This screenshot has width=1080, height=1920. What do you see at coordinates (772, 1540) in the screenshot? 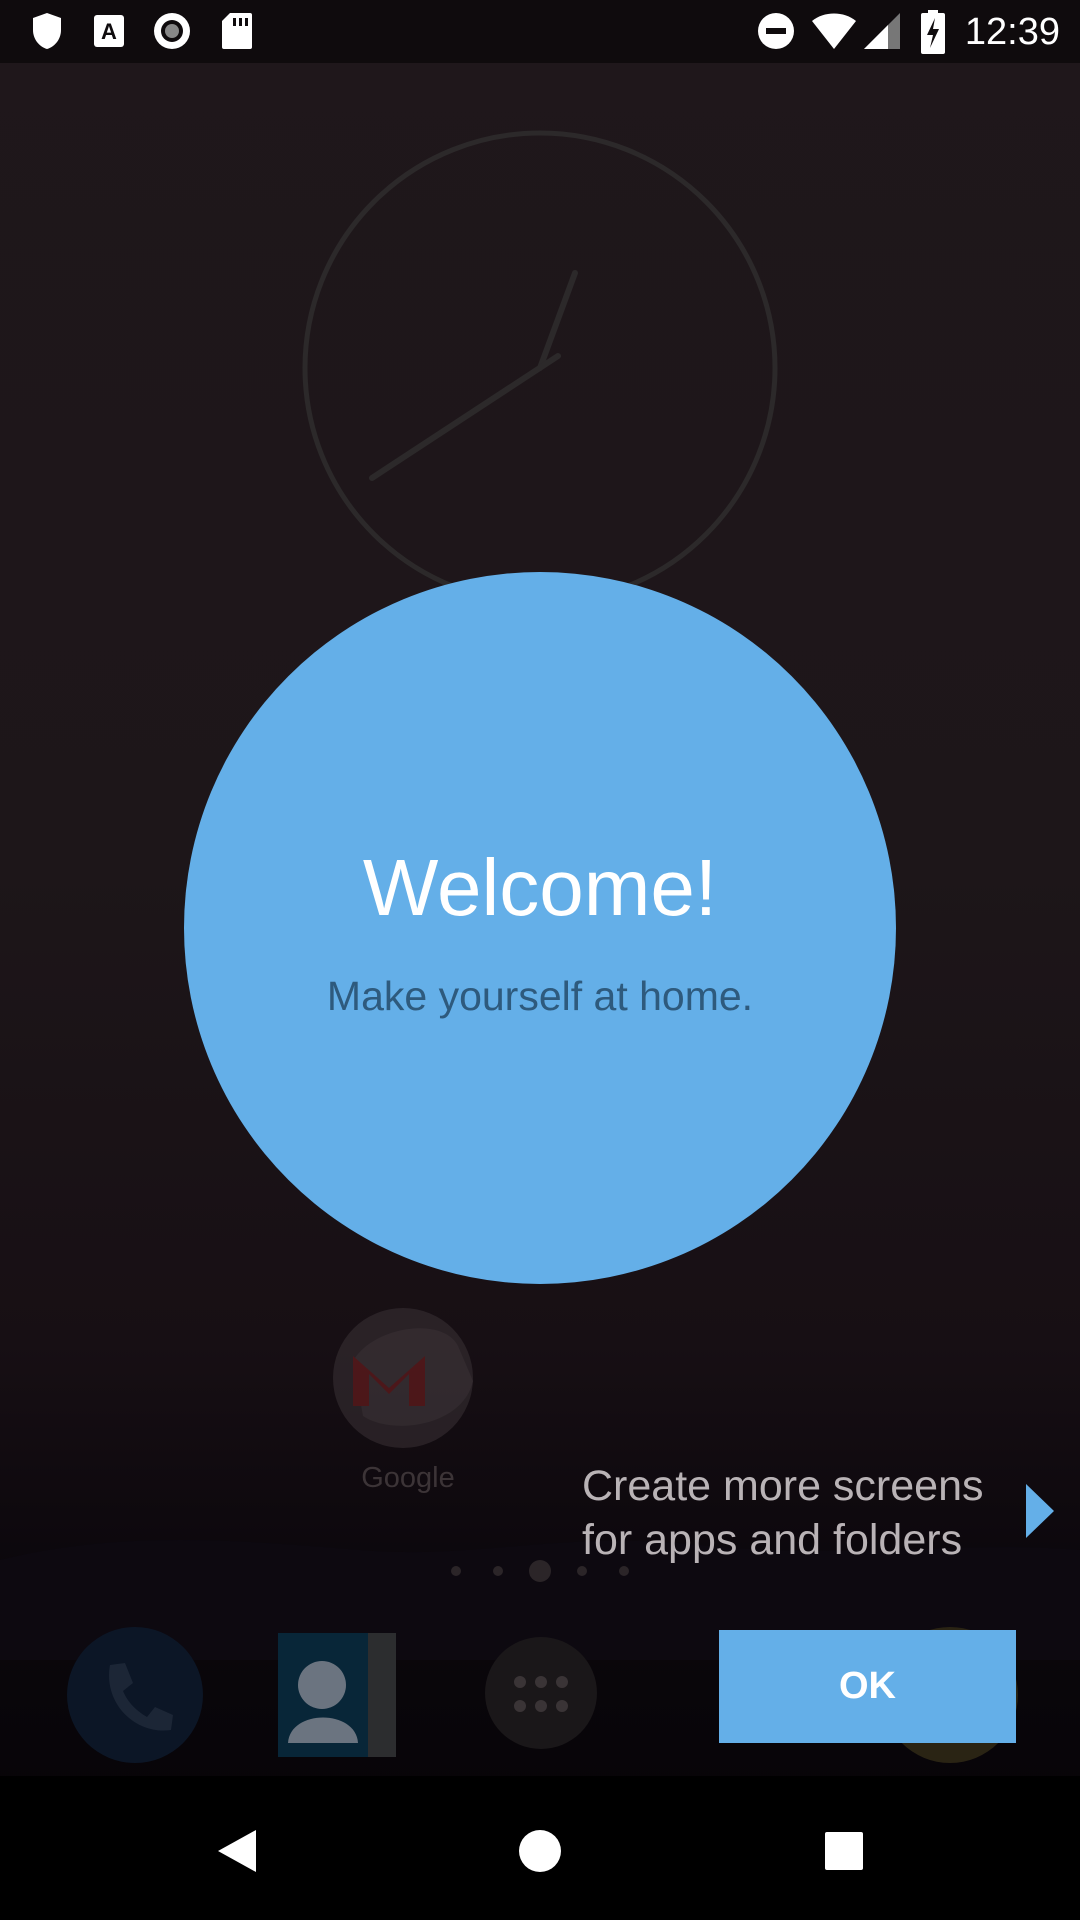
I see `hint-line-2: for apps and folders` at bounding box center [772, 1540].